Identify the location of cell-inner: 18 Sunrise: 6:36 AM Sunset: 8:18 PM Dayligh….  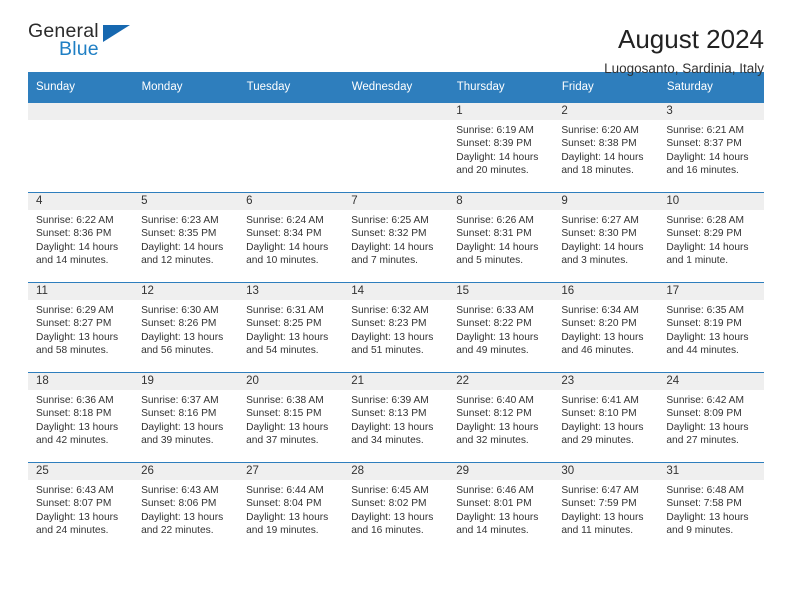
(81, 417).